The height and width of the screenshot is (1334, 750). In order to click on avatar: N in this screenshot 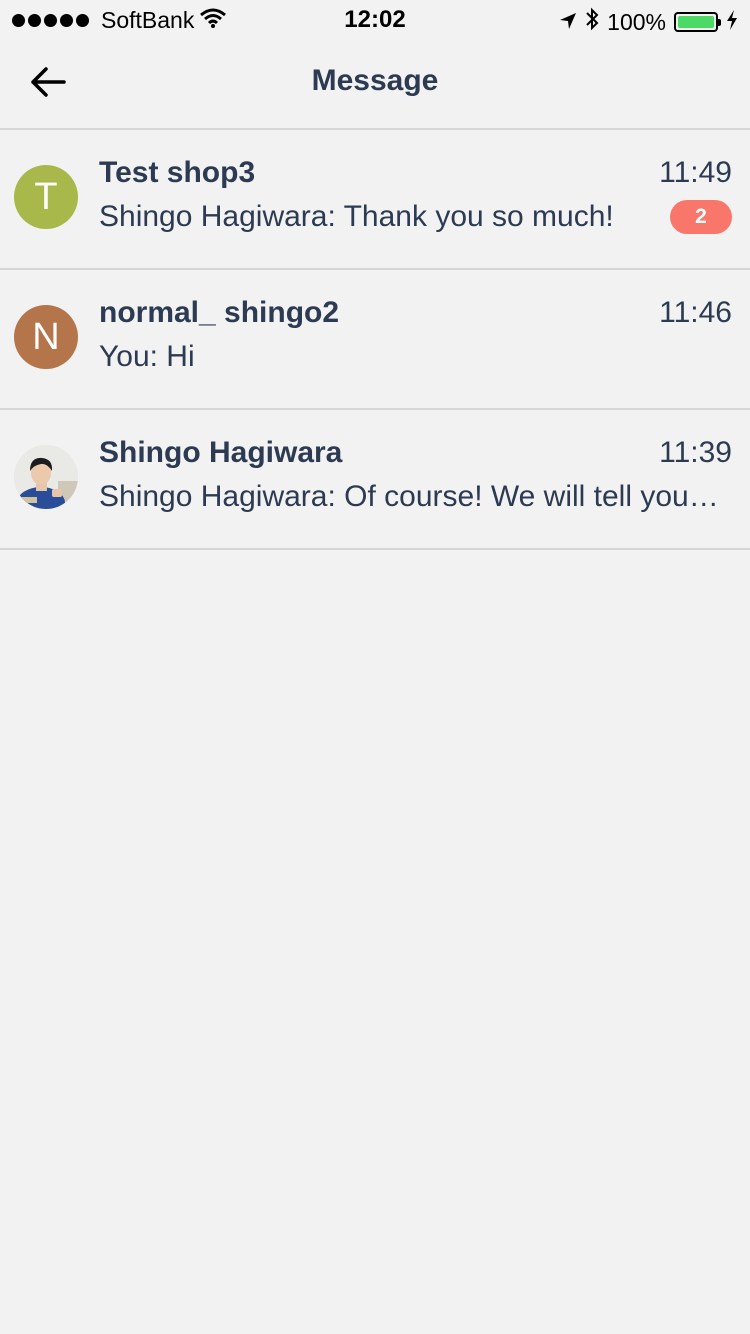, I will do `click(46, 337)`.